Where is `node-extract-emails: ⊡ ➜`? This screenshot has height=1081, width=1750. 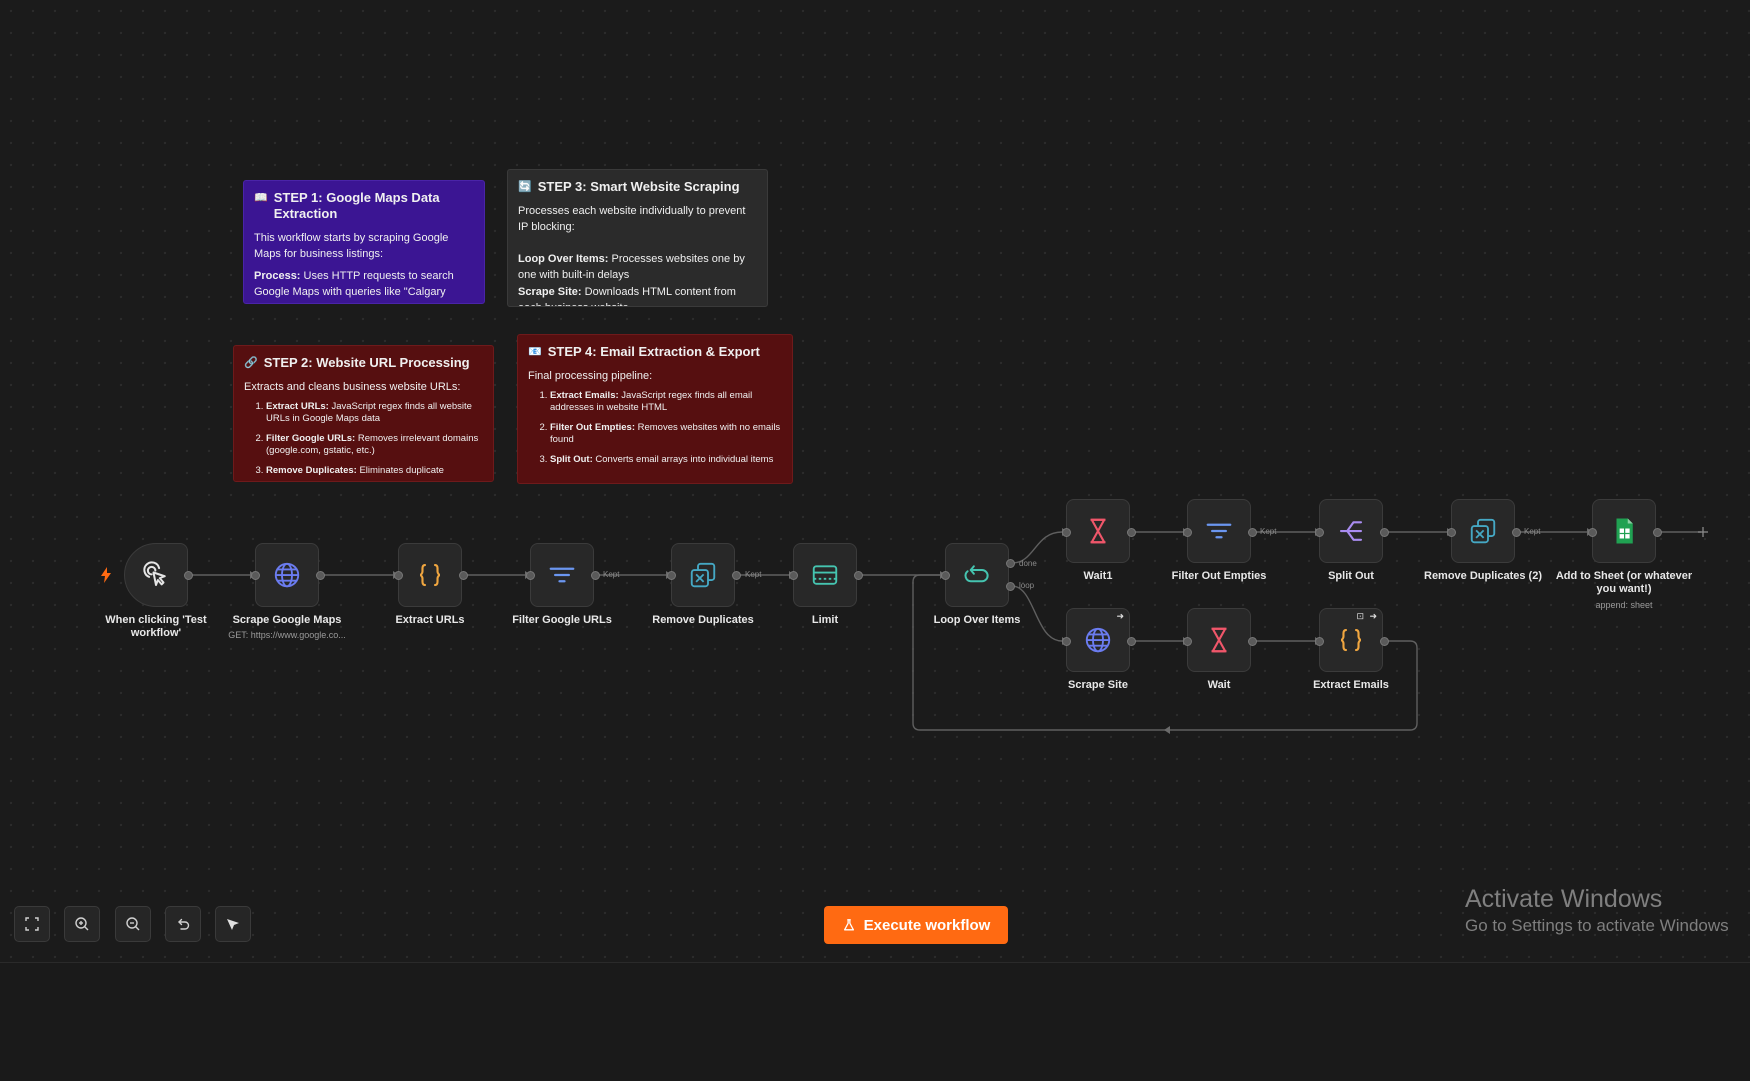 node-extract-emails: ⊡ ➜ is located at coordinates (1351, 640).